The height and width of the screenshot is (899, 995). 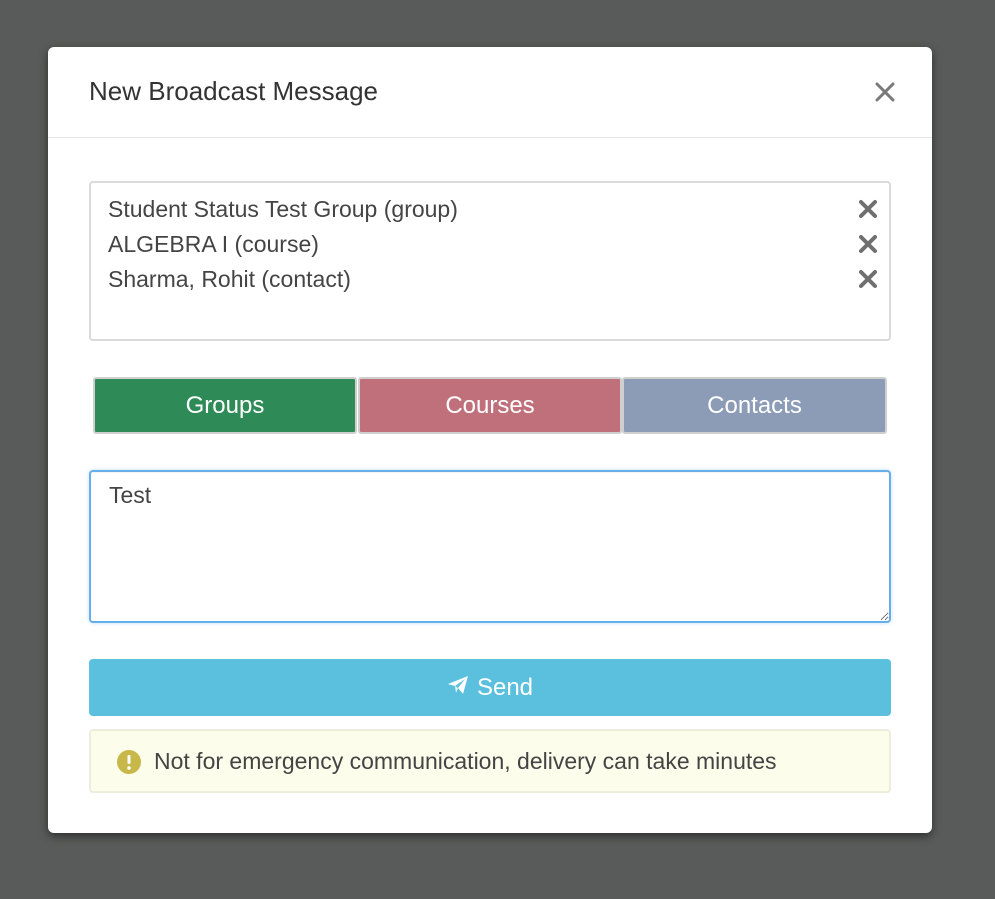 What do you see at coordinates (229, 279) in the screenshot?
I see `recipient-label: Sharma, Rohit (contact)` at bounding box center [229, 279].